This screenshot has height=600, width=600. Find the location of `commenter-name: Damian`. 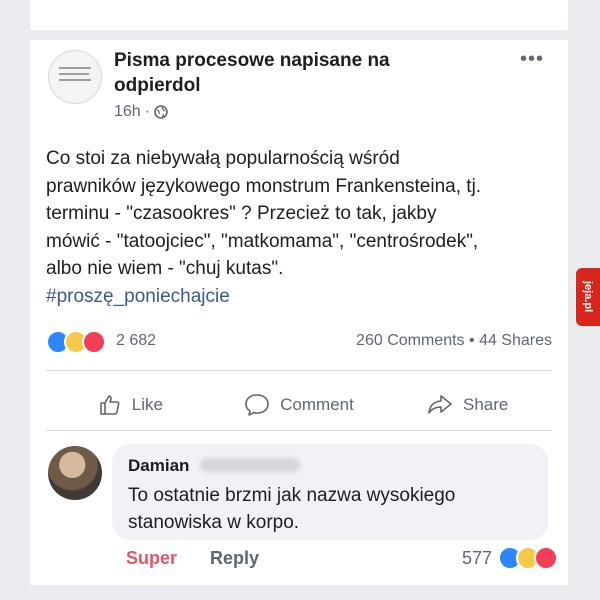

commenter-name: Damian is located at coordinates (158, 466).